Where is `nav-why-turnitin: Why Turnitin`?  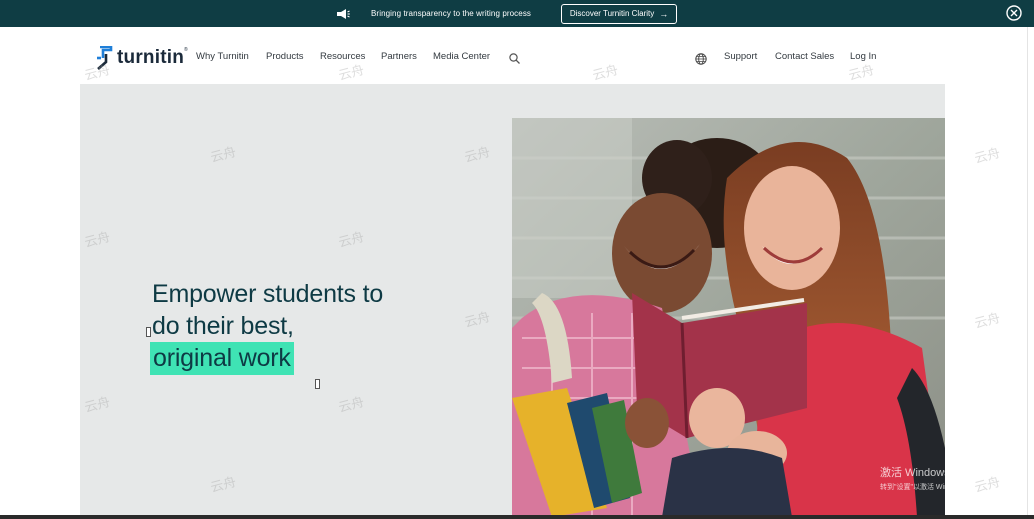
nav-why-turnitin: Why Turnitin is located at coordinates (222, 56).